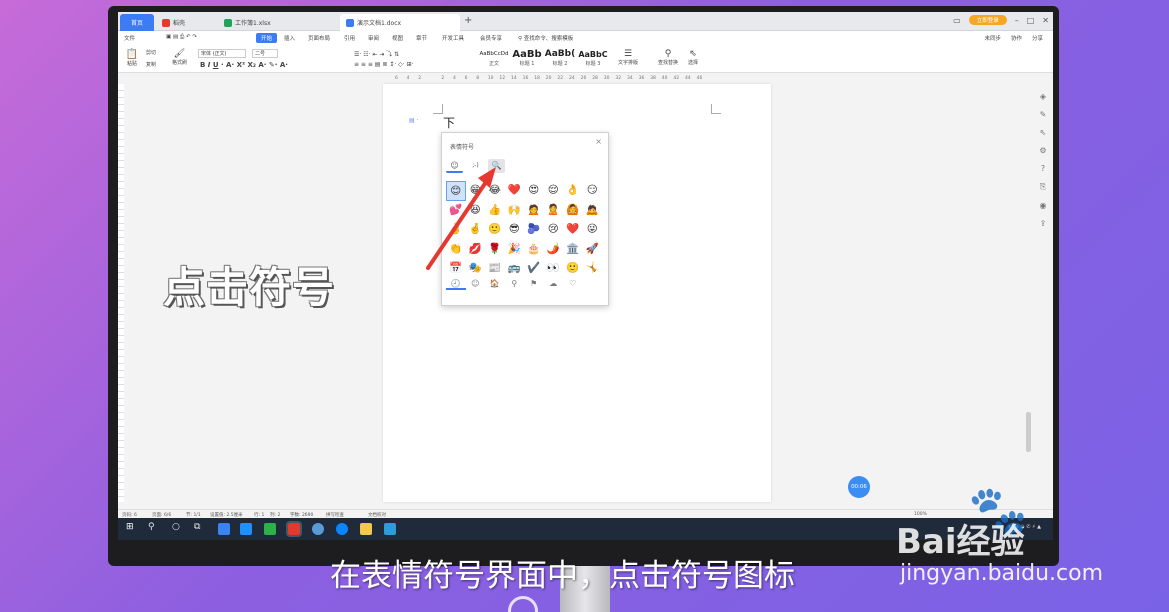 Image resolution: width=1169 pixels, height=612 pixels. Describe the element at coordinates (456, 211) in the screenshot. I see `emoji-cell: 💕` at that location.